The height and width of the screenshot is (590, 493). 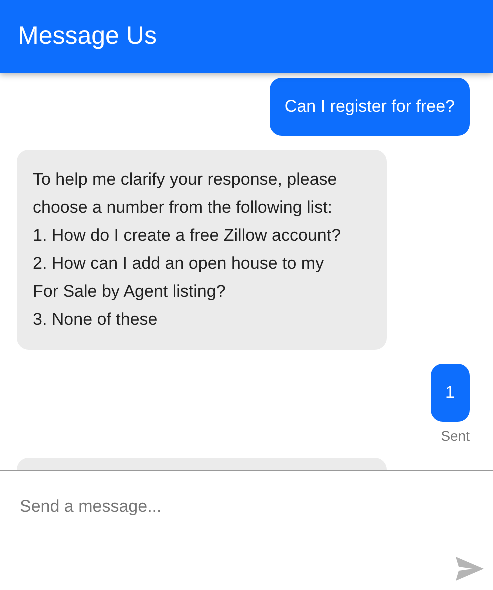 I want to click on header-title: Message Us, so click(x=87, y=36).